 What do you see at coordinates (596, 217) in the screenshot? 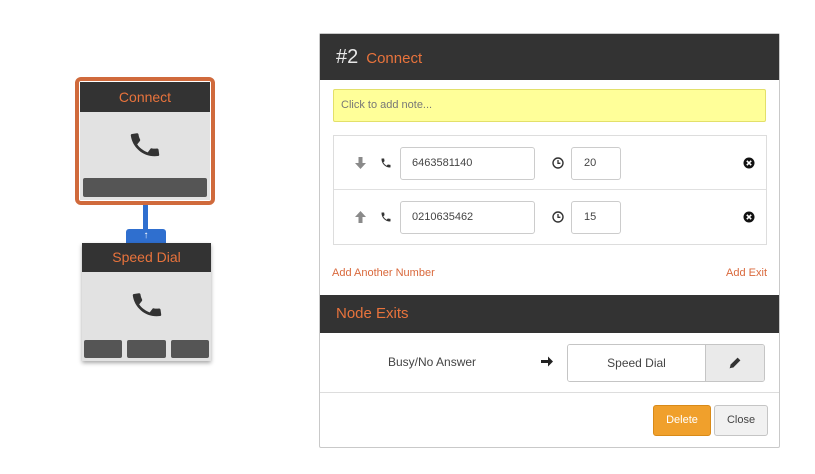
I see `timeout-input: 15` at bounding box center [596, 217].